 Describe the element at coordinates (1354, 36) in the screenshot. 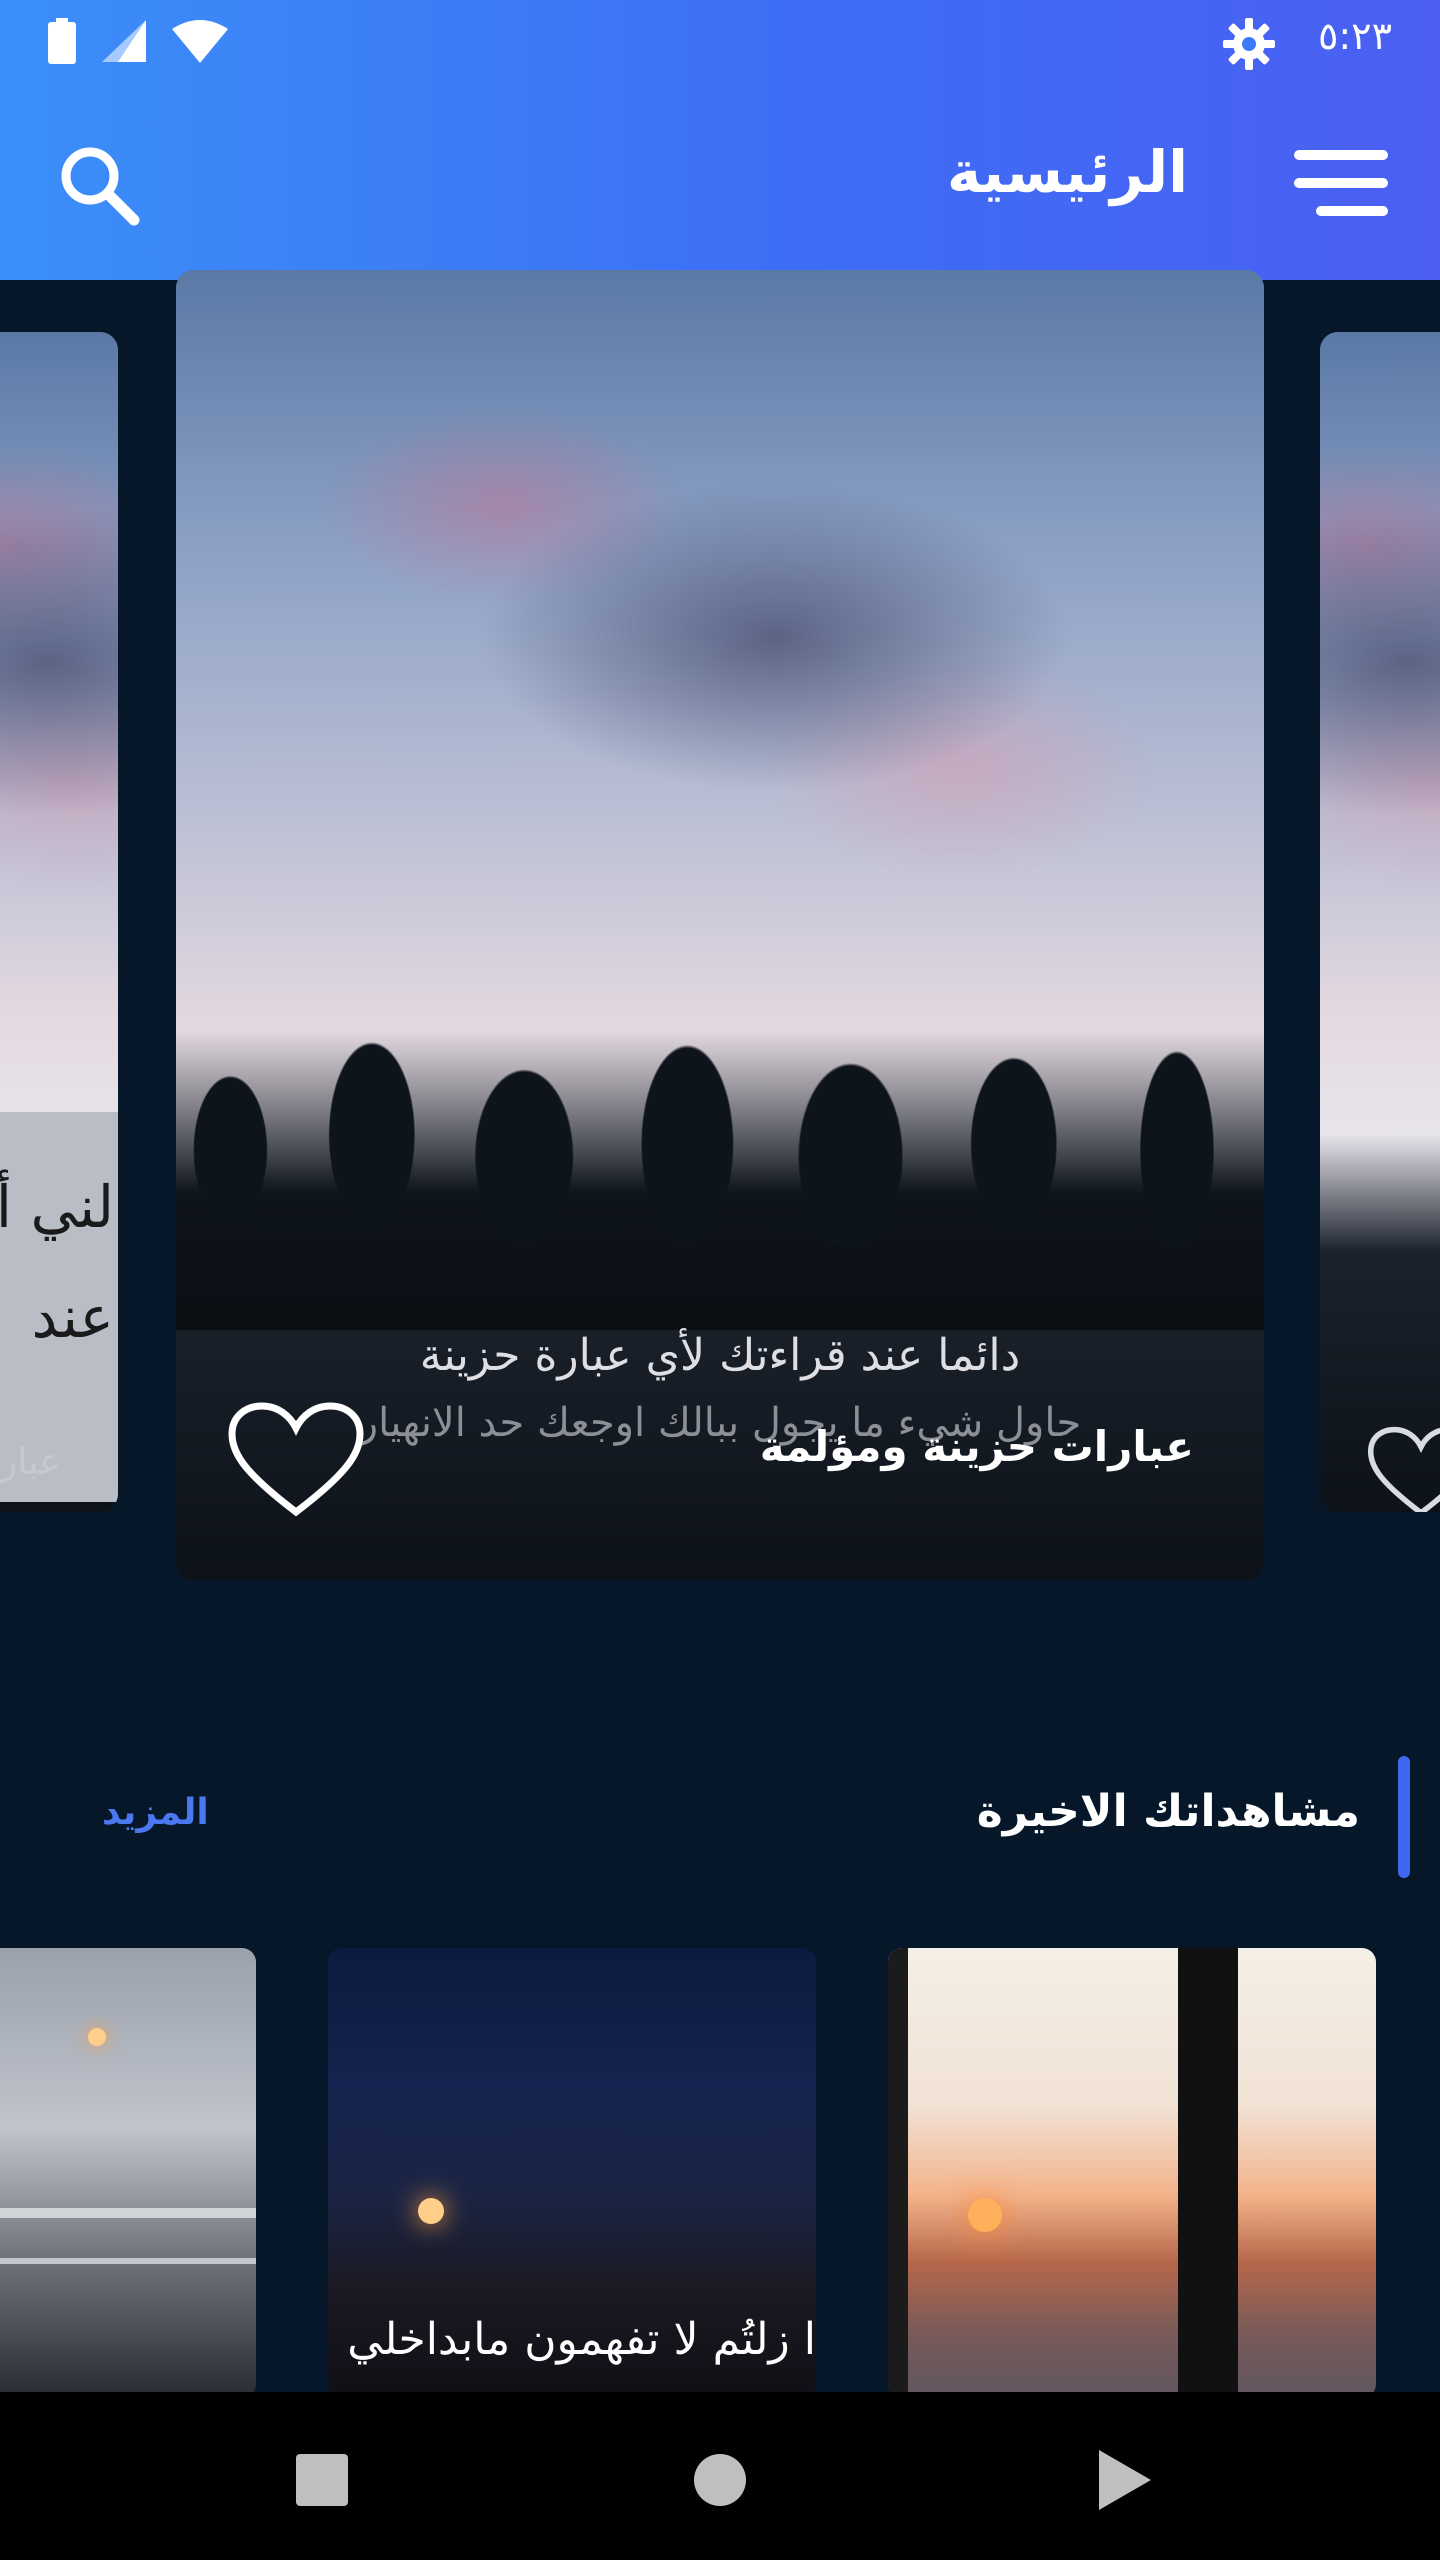

I see `status-time: ٥:٢٣` at that location.